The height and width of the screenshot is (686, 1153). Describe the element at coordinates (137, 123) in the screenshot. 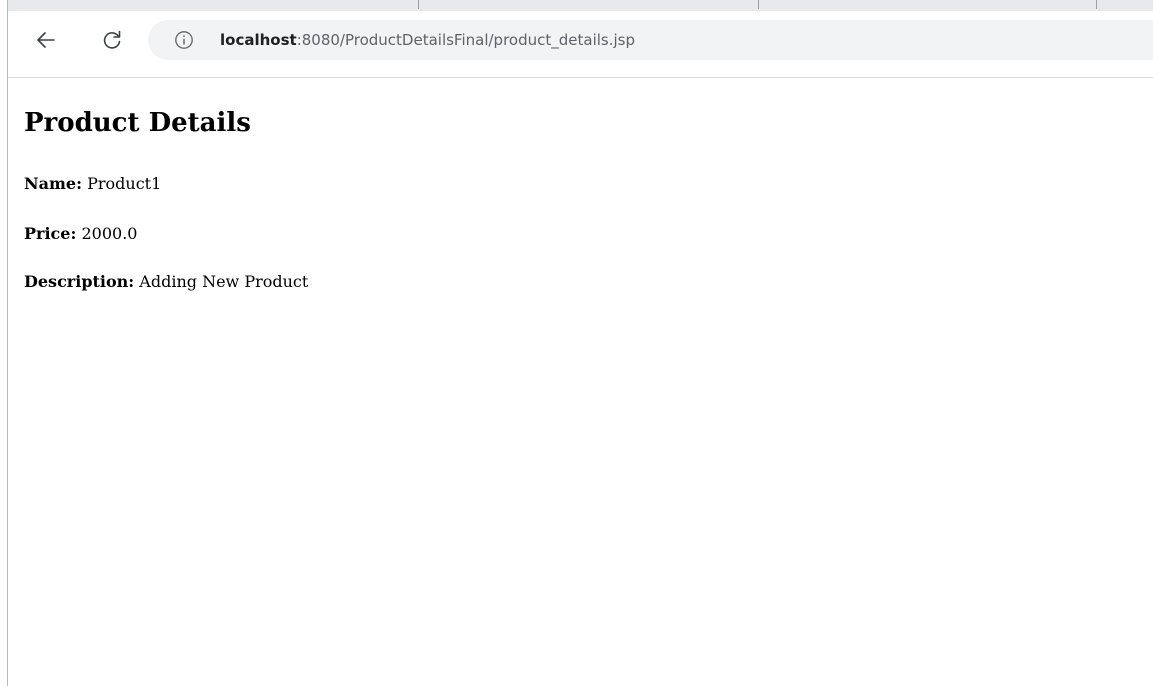

I see `page-title: Product Details` at that location.